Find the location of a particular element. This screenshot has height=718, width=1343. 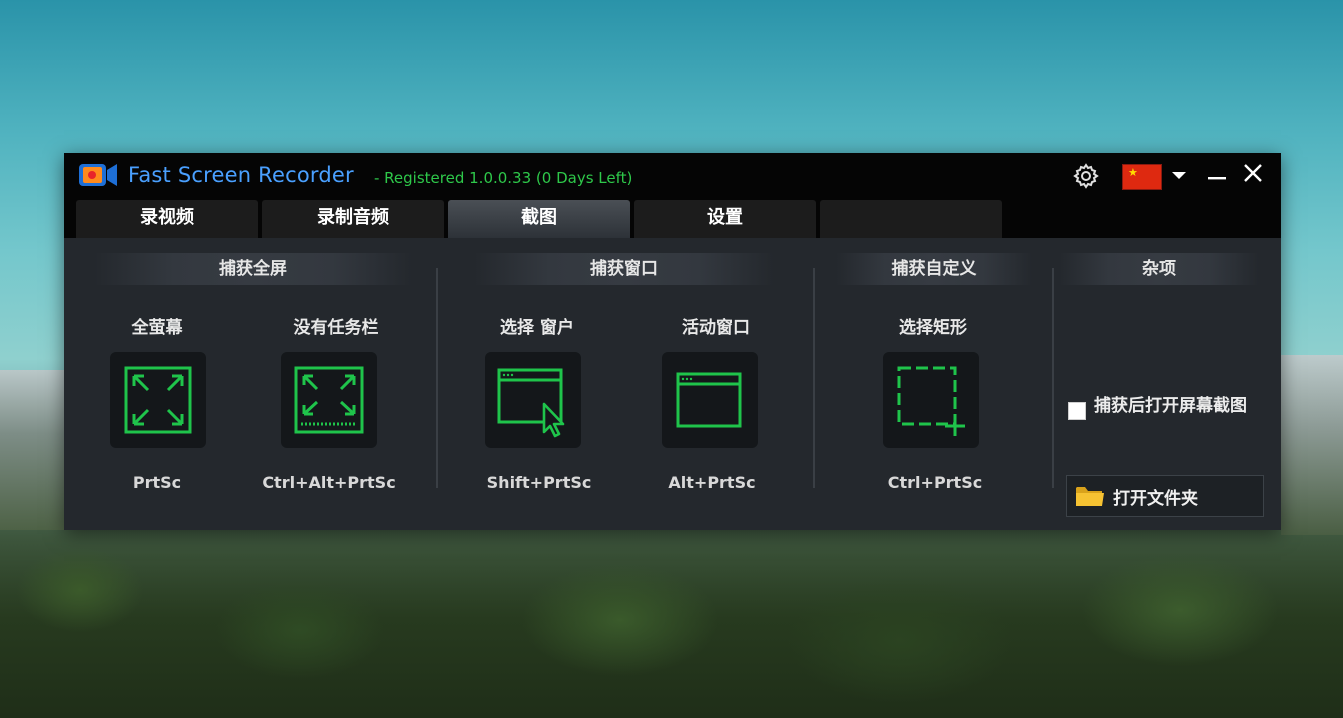

close-icon is located at coordinates (1253, 173).